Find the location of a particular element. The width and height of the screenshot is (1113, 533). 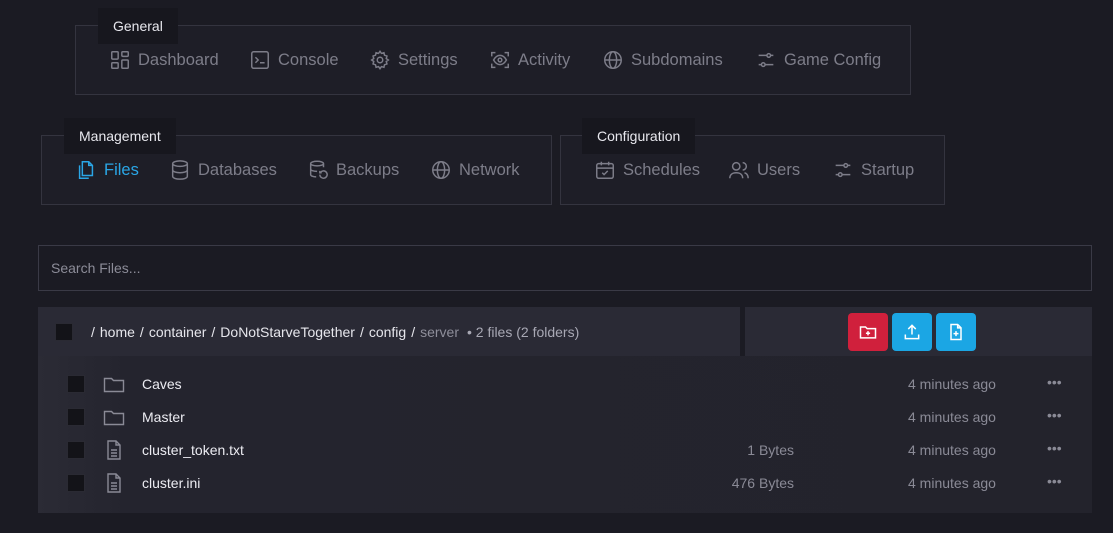

nav-console: Console is located at coordinates (294, 60).